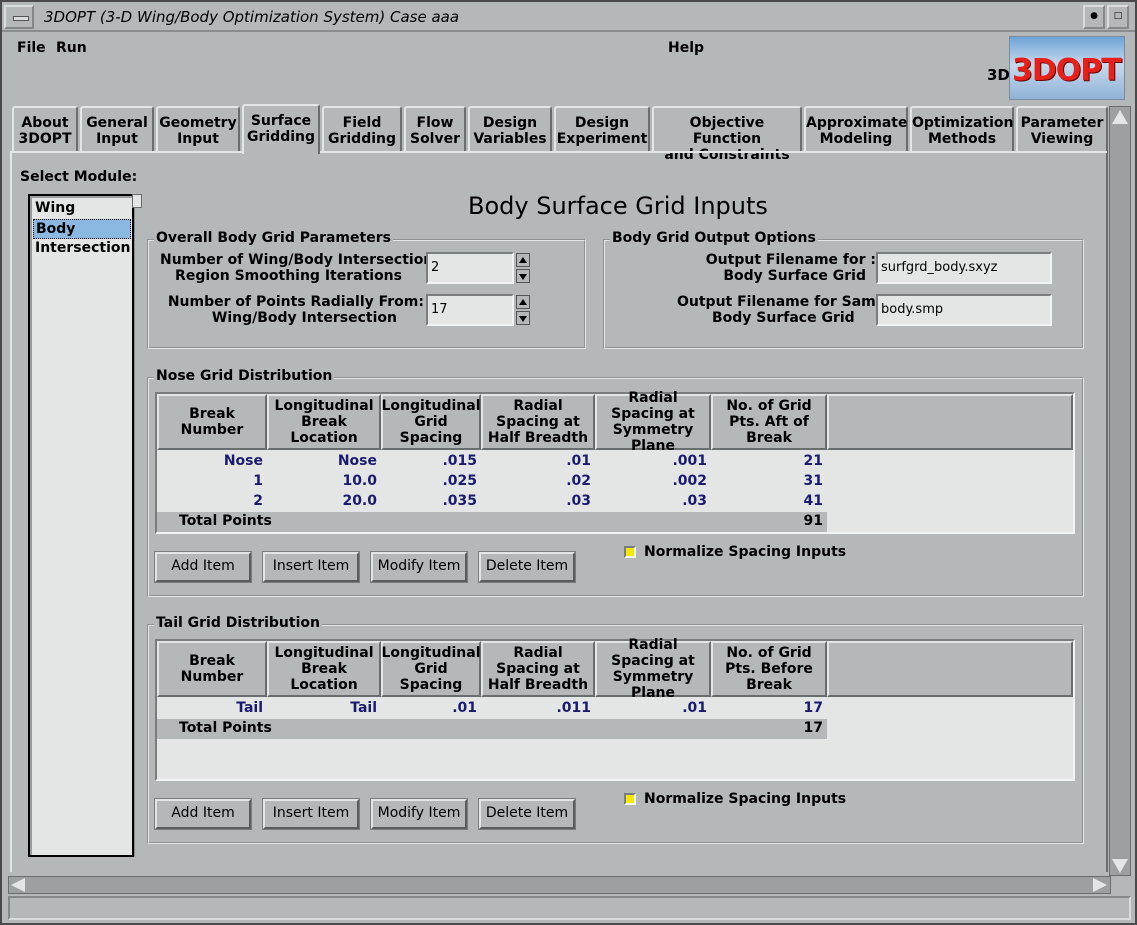  What do you see at coordinates (602, 129) in the screenshot?
I see `tab-design-experiment: Design Experiment` at bounding box center [602, 129].